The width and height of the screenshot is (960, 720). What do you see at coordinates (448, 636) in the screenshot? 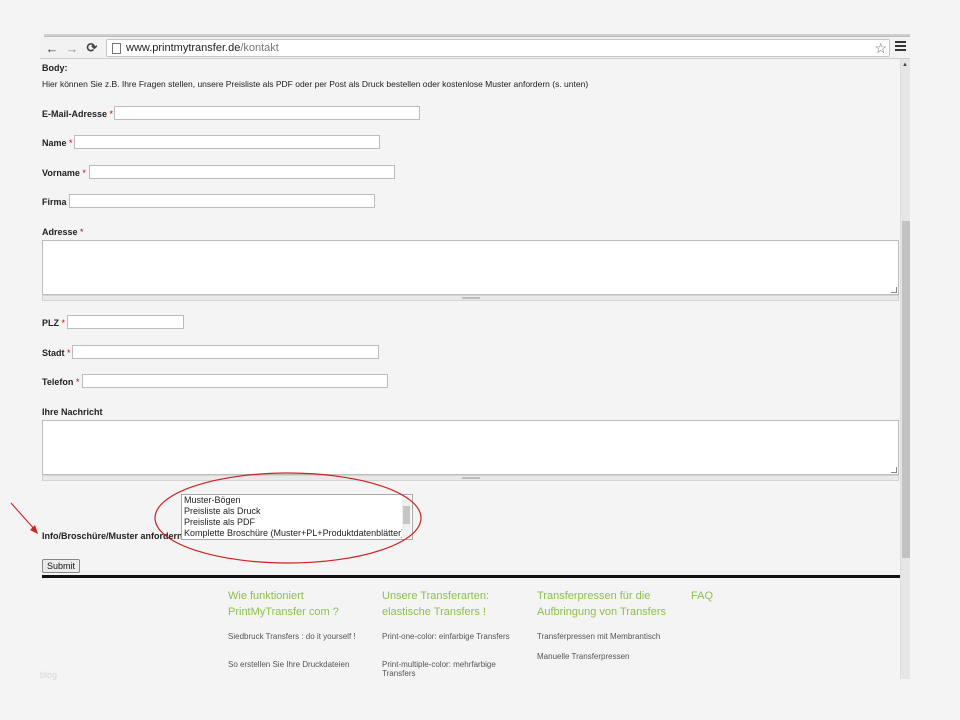
I see `footer-link: Print-one-color: einfarbige Transfers` at bounding box center [448, 636].